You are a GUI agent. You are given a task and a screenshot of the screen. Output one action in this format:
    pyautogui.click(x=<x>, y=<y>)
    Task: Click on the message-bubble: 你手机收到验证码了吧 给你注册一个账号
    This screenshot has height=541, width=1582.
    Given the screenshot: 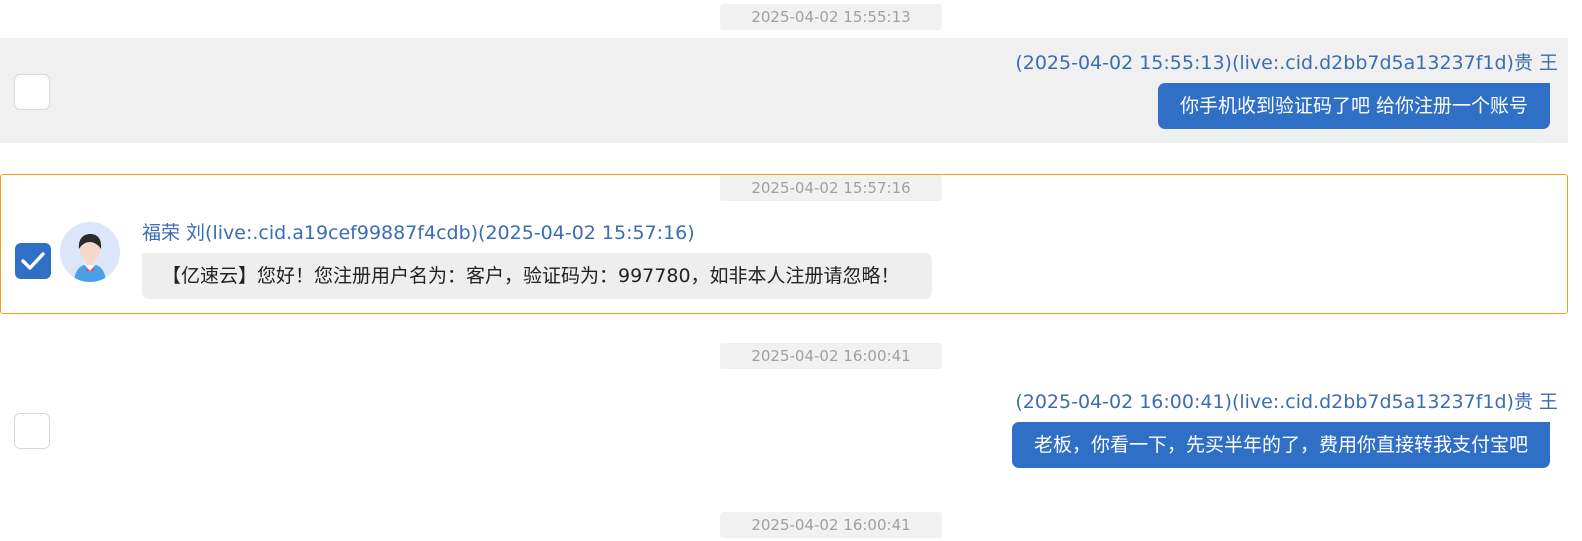 What is the action you would take?
    pyautogui.click(x=1353, y=106)
    